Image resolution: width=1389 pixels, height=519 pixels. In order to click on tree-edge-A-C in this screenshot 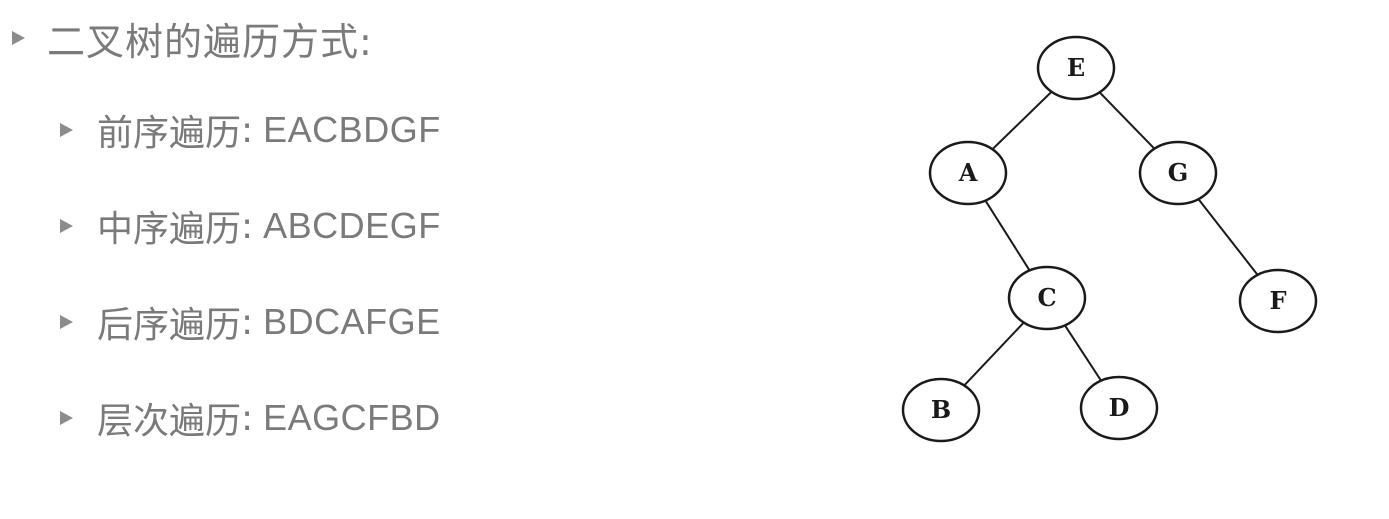, I will do `click(1007, 235)`.